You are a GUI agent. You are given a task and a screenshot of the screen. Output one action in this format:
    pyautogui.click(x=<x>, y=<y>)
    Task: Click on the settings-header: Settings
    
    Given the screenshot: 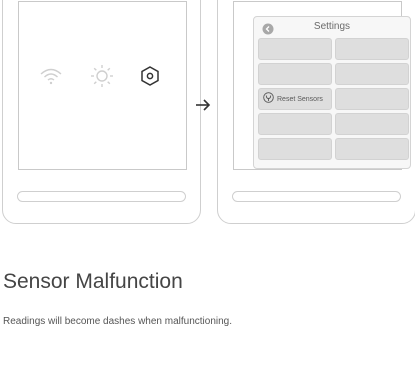 What is the action you would take?
    pyautogui.click(x=332, y=27)
    